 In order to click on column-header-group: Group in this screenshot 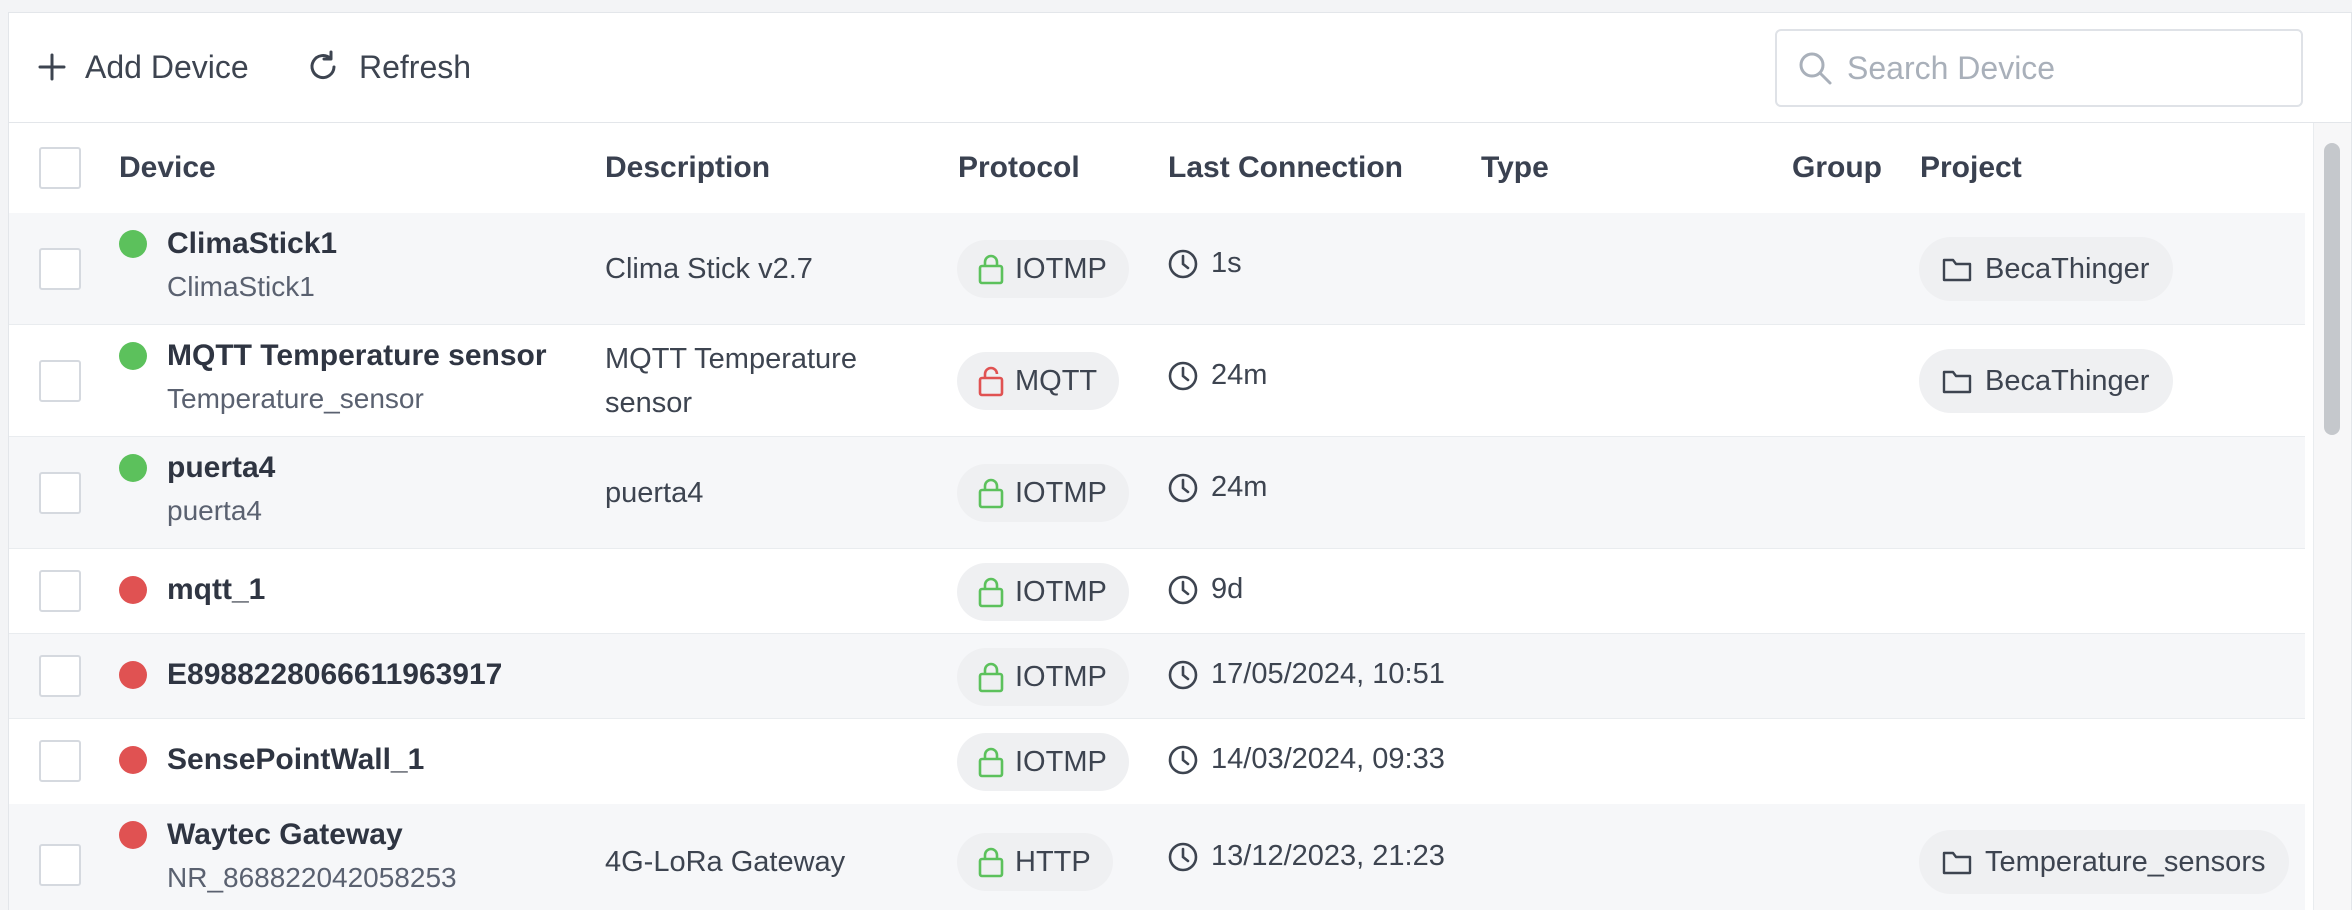, I will do `click(1837, 168)`.